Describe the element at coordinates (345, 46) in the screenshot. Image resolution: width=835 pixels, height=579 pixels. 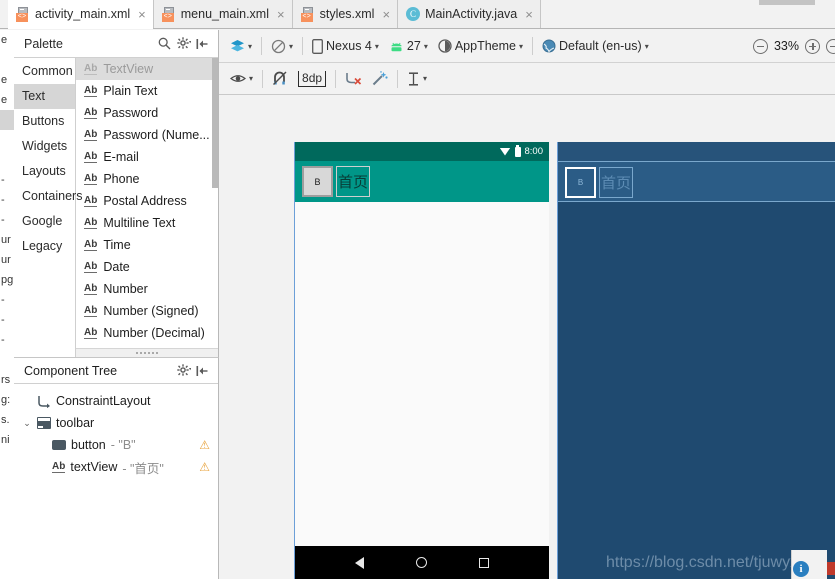
I see `device-selector: Nexus 4 ▾` at that location.